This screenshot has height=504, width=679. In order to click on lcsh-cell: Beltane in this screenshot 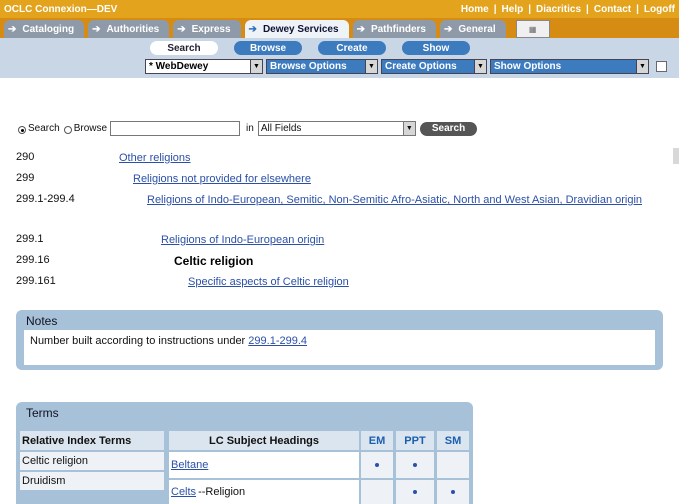, I will do `click(264, 465)`.